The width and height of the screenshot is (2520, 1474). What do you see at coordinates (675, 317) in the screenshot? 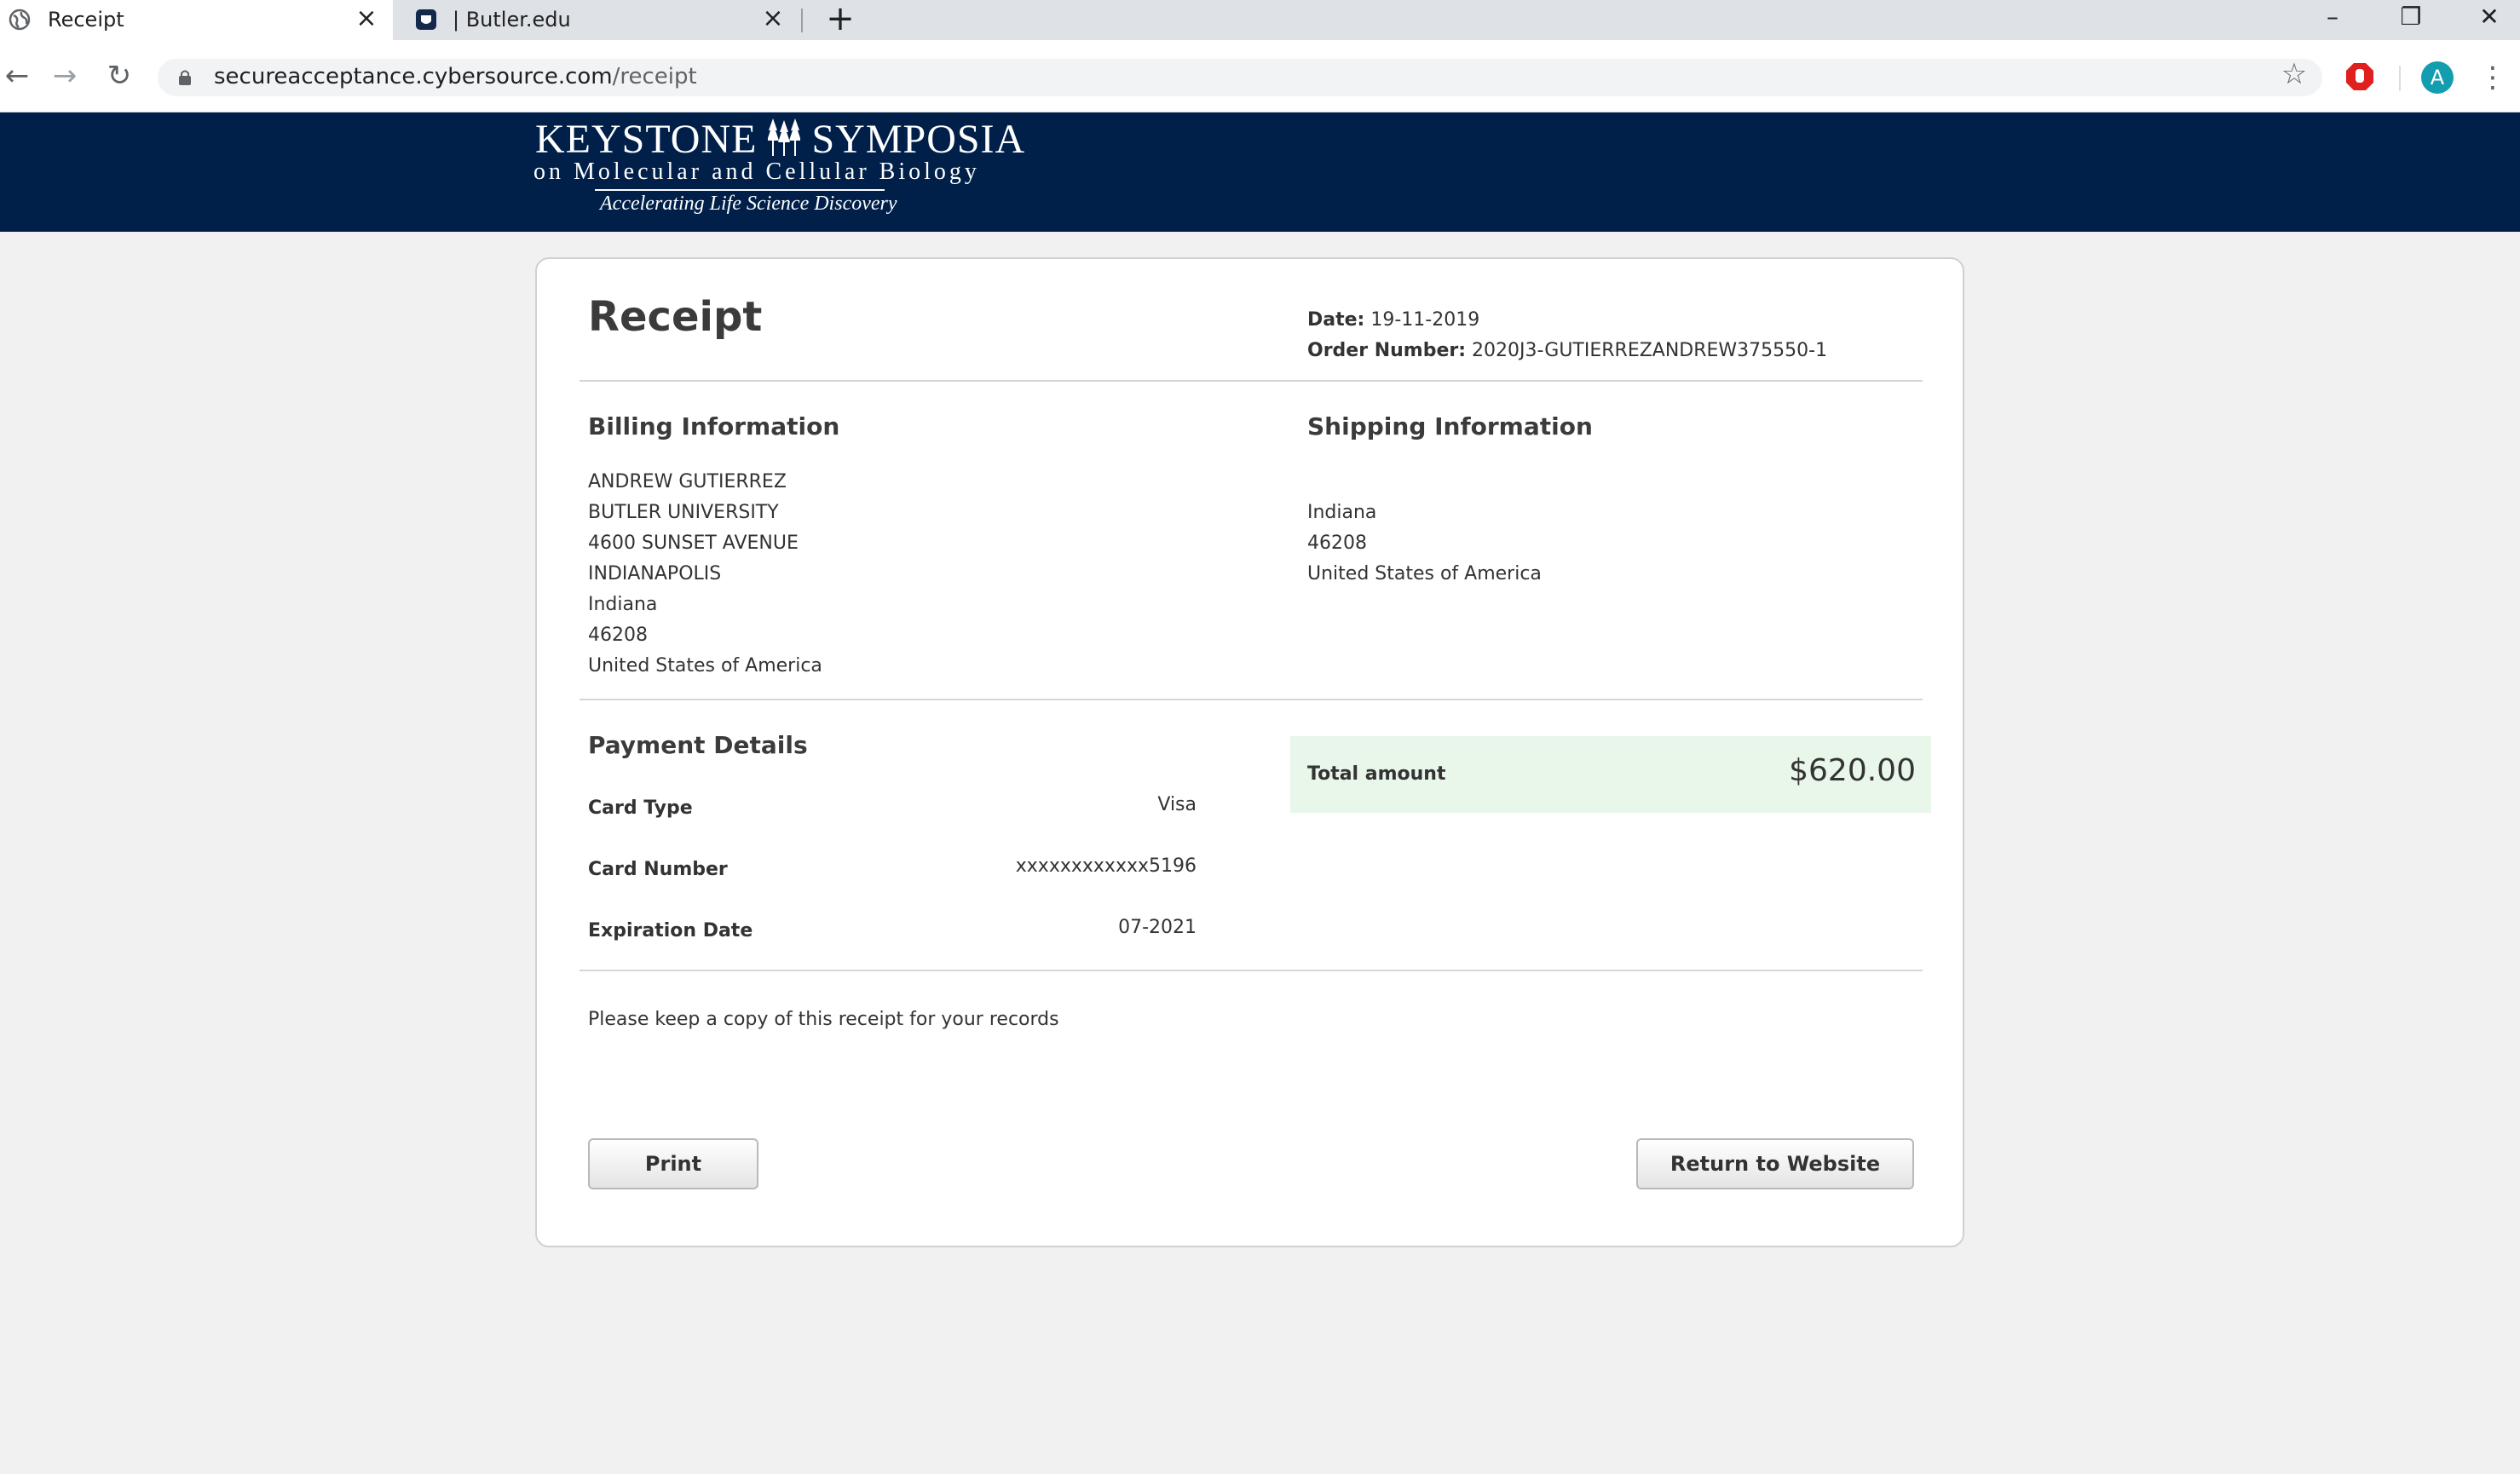
I see `page-title: Receipt` at bounding box center [675, 317].